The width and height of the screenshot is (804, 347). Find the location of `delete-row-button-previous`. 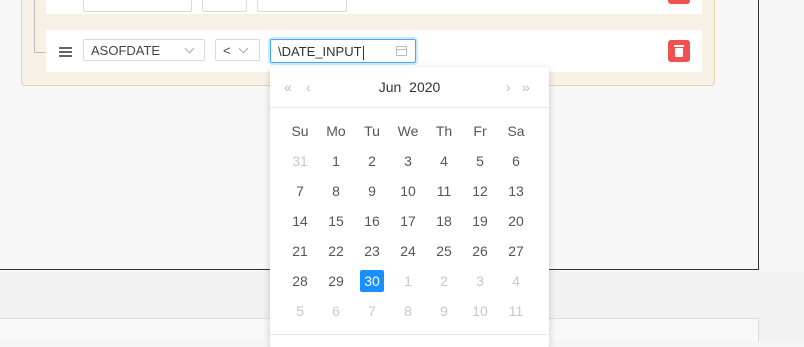

delete-row-button-previous is located at coordinates (679, 2).